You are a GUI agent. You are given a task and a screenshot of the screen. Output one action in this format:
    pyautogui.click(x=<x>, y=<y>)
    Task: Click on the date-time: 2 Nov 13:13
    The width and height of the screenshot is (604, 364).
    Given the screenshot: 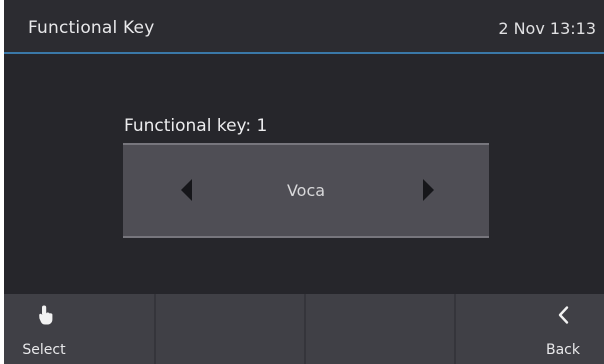 What is the action you would take?
    pyautogui.click(x=547, y=28)
    